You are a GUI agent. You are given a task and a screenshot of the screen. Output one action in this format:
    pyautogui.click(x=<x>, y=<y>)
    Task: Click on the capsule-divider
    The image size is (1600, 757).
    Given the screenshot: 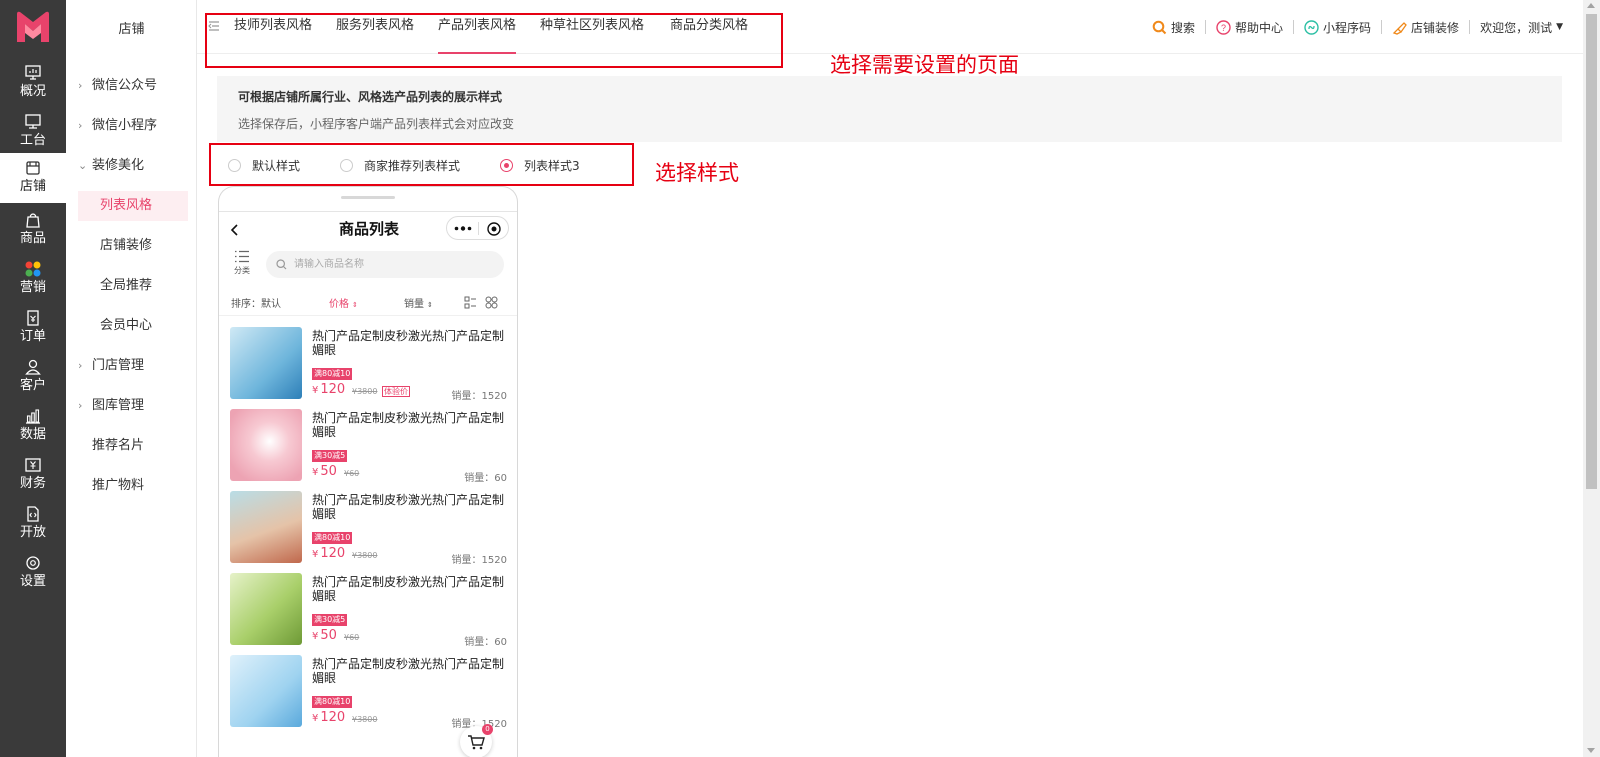 What is the action you would take?
    pyautogui.click(x=478, y=228)
    